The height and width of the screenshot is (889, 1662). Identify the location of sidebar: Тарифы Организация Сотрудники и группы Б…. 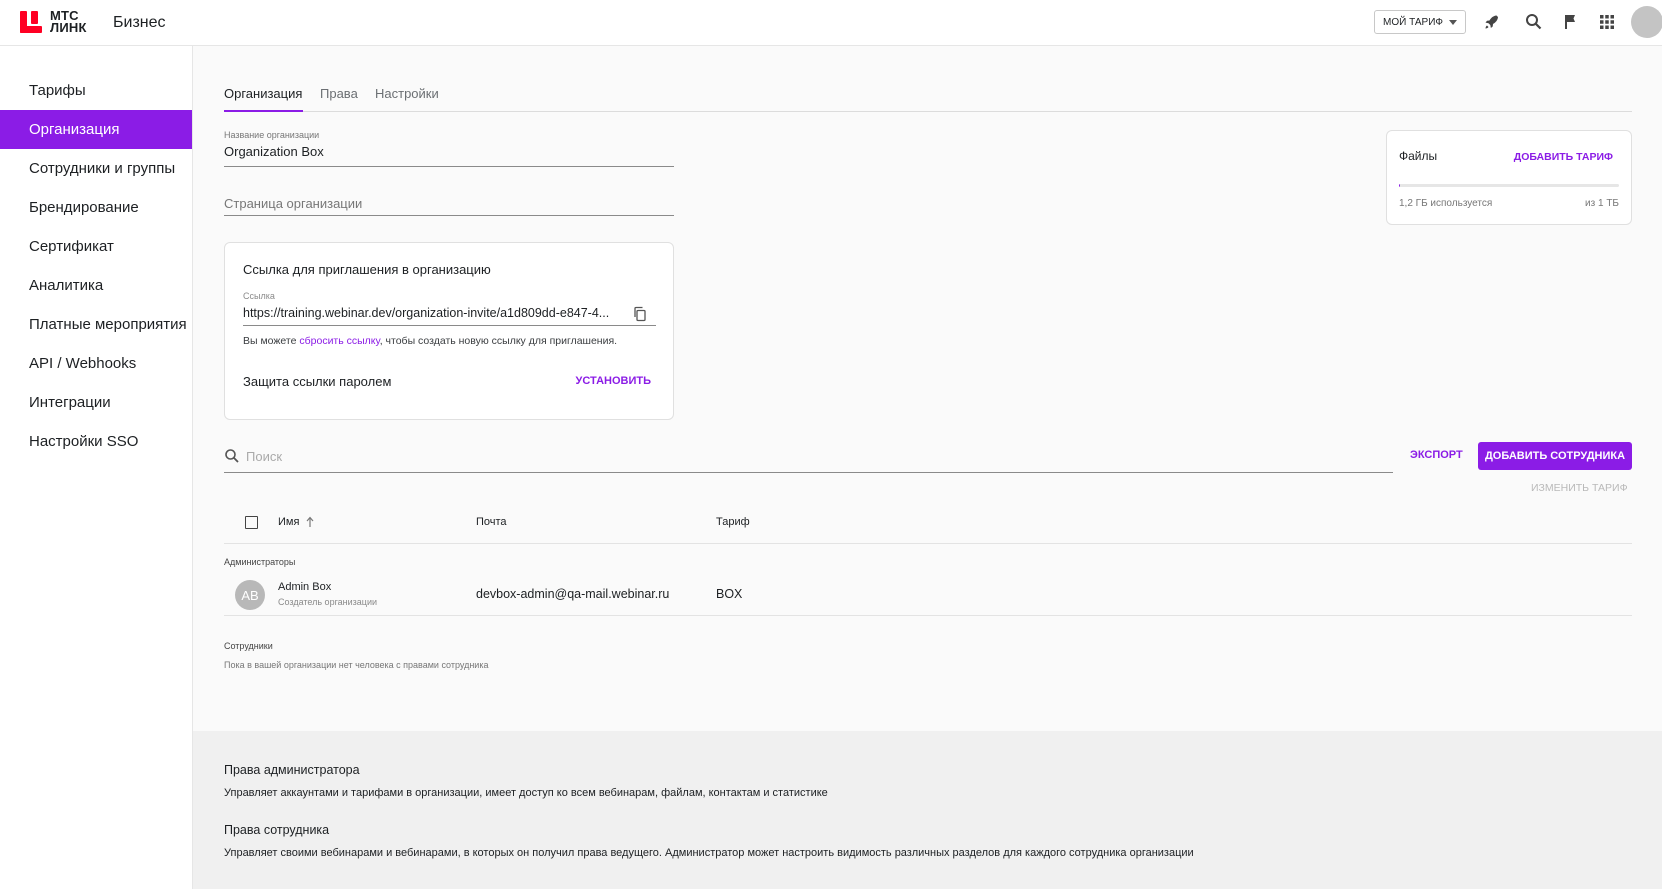
(96, 467).